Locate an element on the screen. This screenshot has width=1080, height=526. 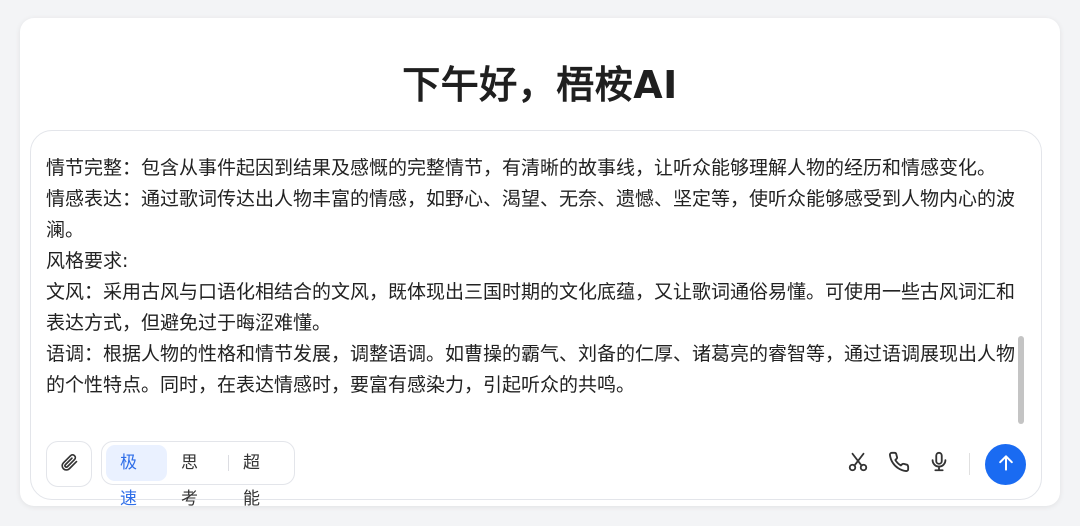
call-button is located at coordinates (899, 464).